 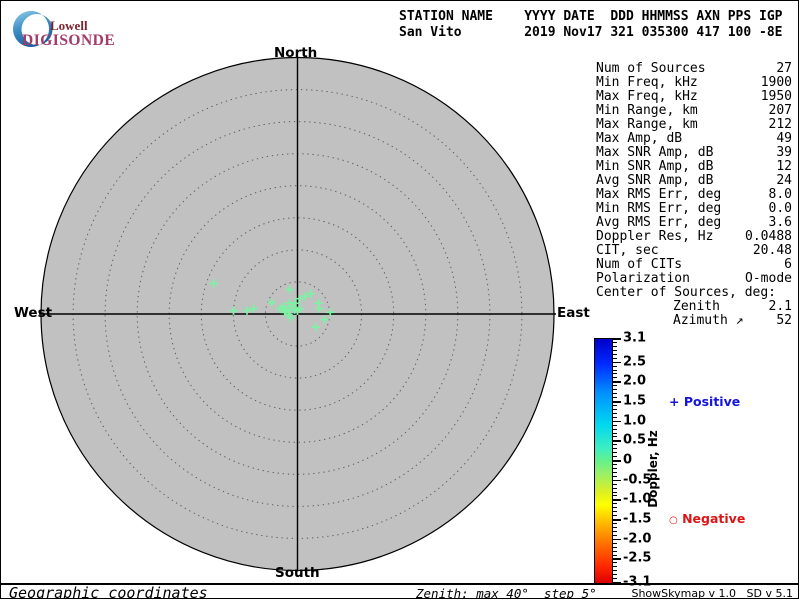 I want to click on colorbar-tick-label: 0.5, so click(x=635, y=440).